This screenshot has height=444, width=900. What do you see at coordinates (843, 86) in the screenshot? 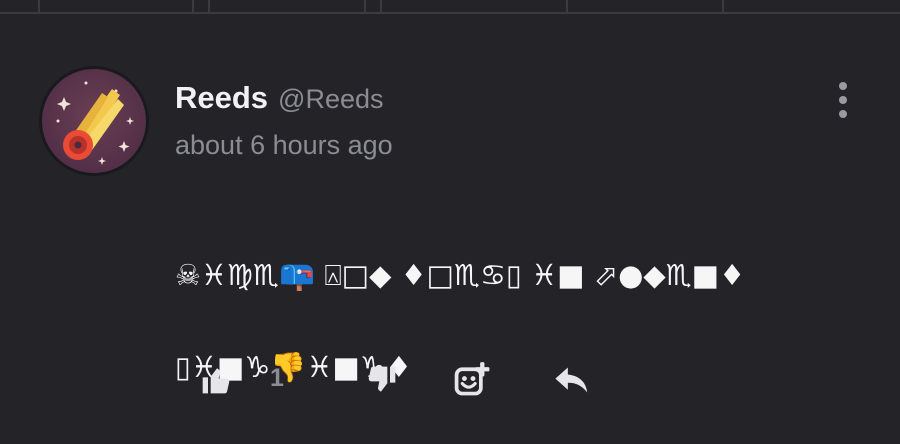
I see `more-vertical-icon` at bounding box center [843, 86].